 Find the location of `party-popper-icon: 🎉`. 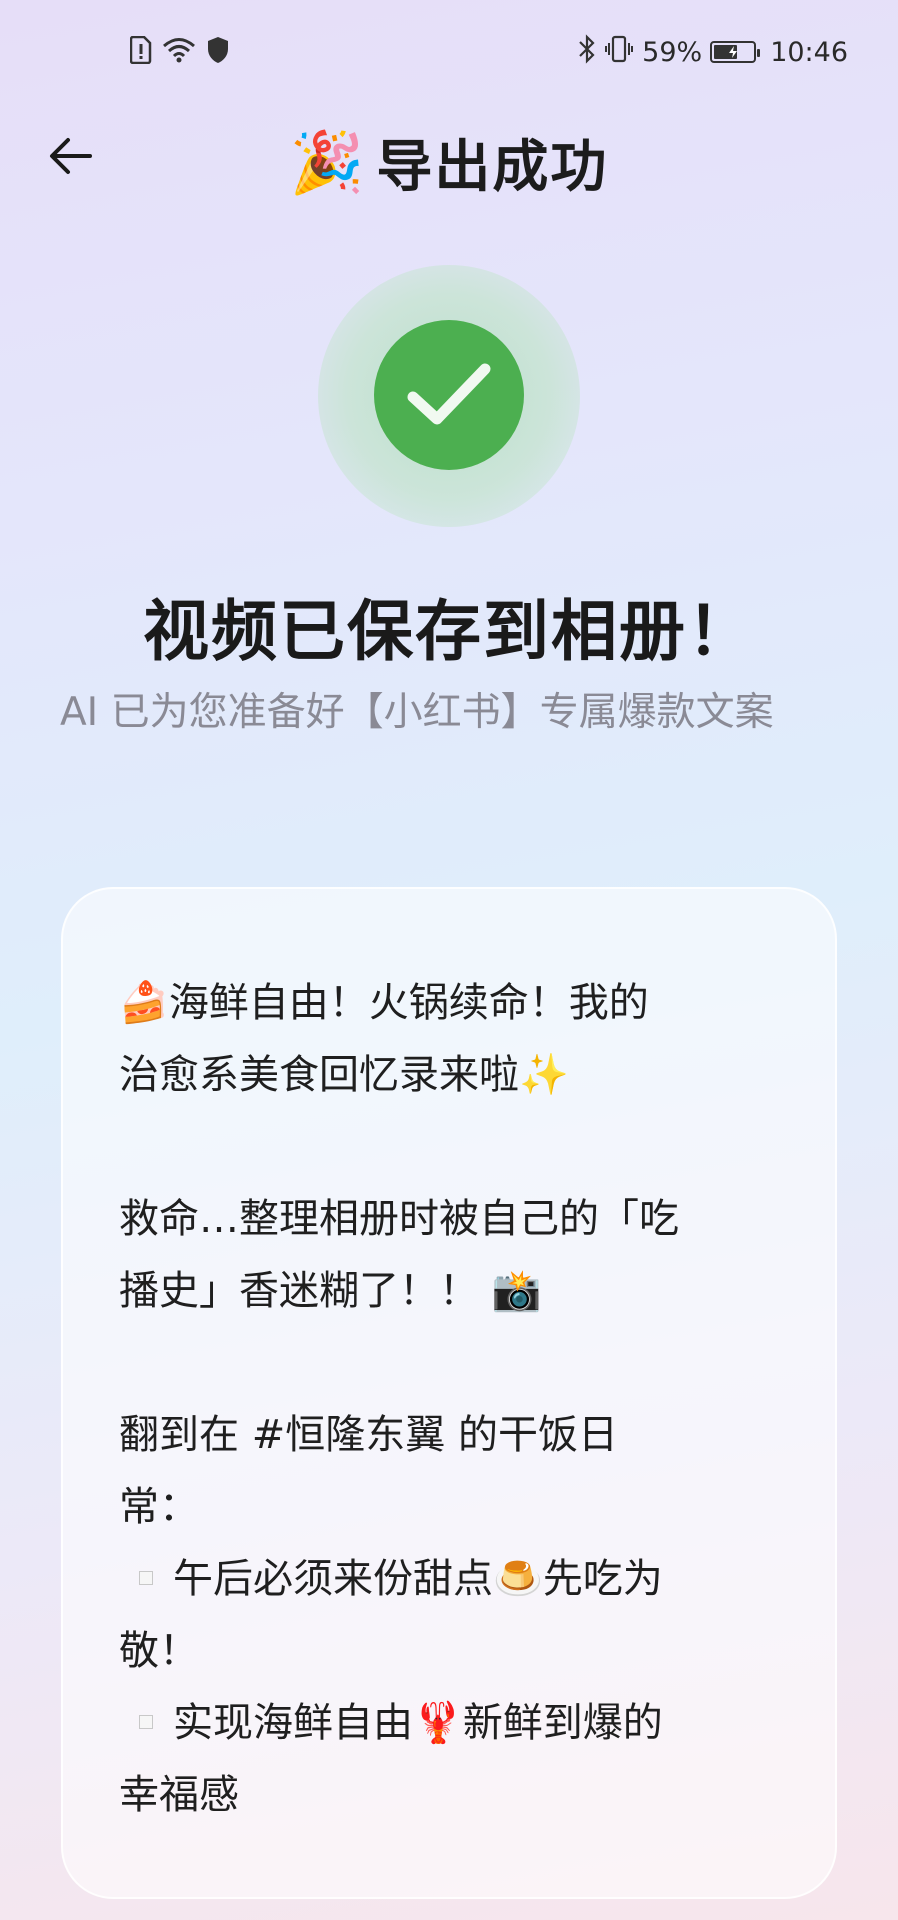

party-popper-icon: 🎉 is located at coordinates (327, 162).